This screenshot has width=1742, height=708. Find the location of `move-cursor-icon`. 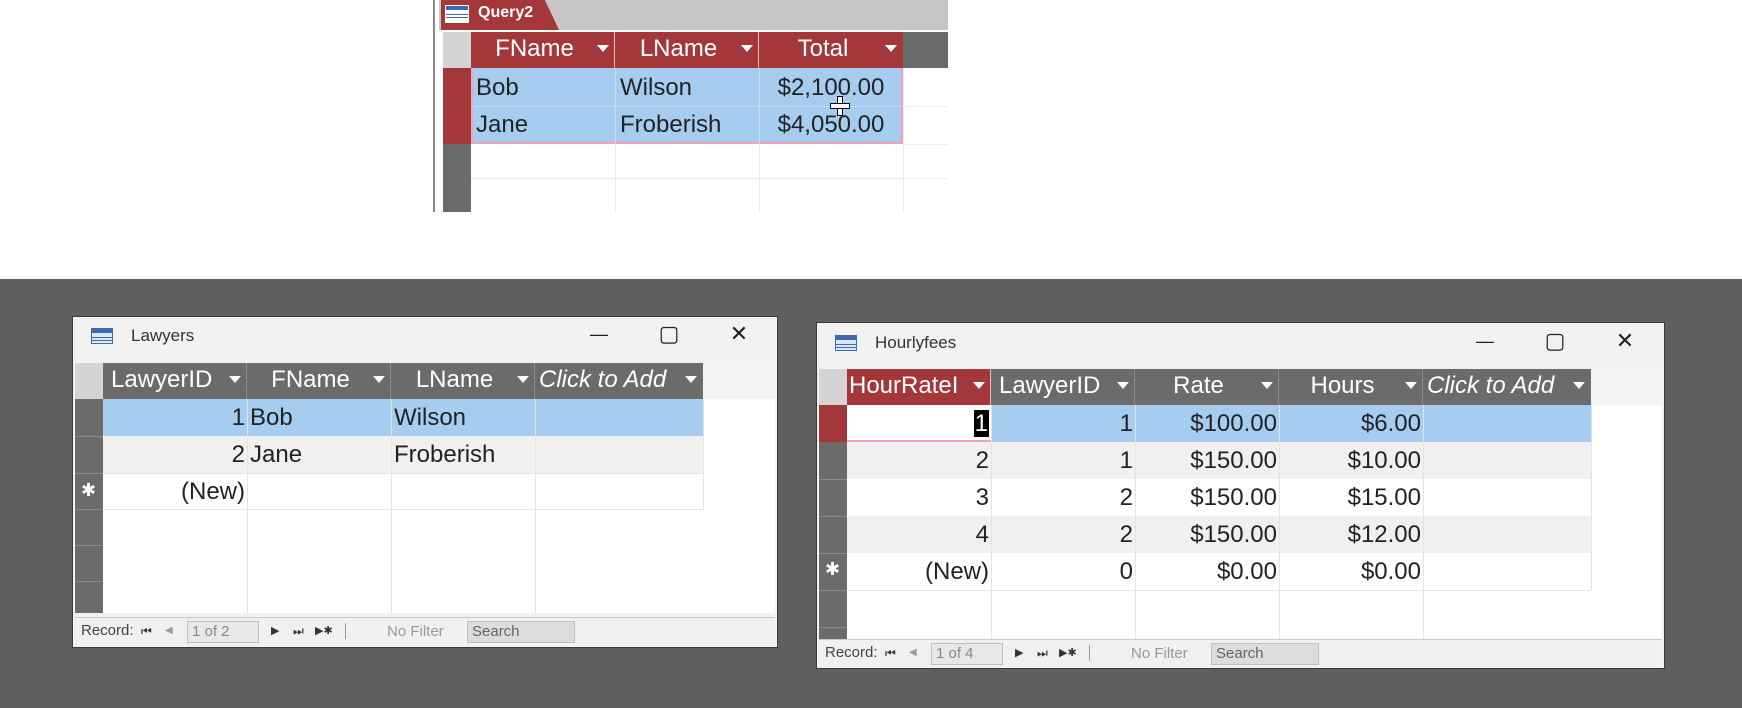

move-cursor-icon is located at coordinates (840, 106).